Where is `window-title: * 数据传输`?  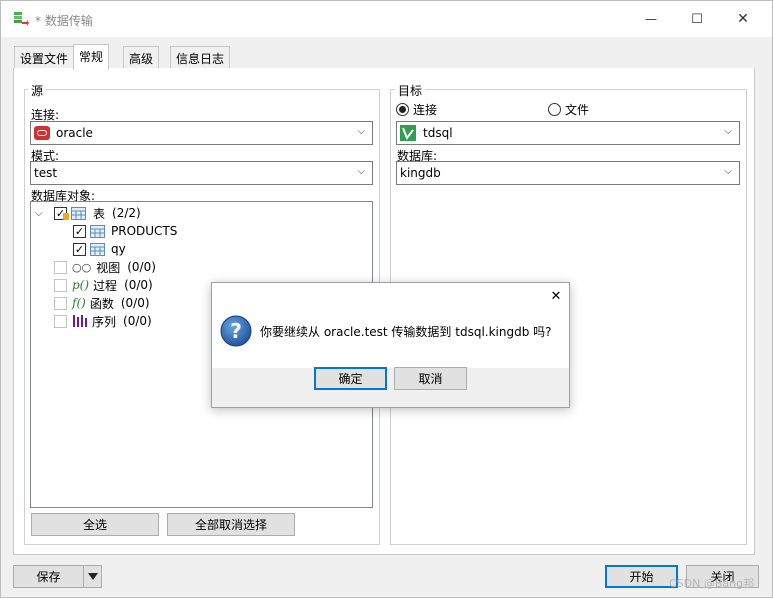 window-title: * 数据传输 is located at coordinates (64, 21).